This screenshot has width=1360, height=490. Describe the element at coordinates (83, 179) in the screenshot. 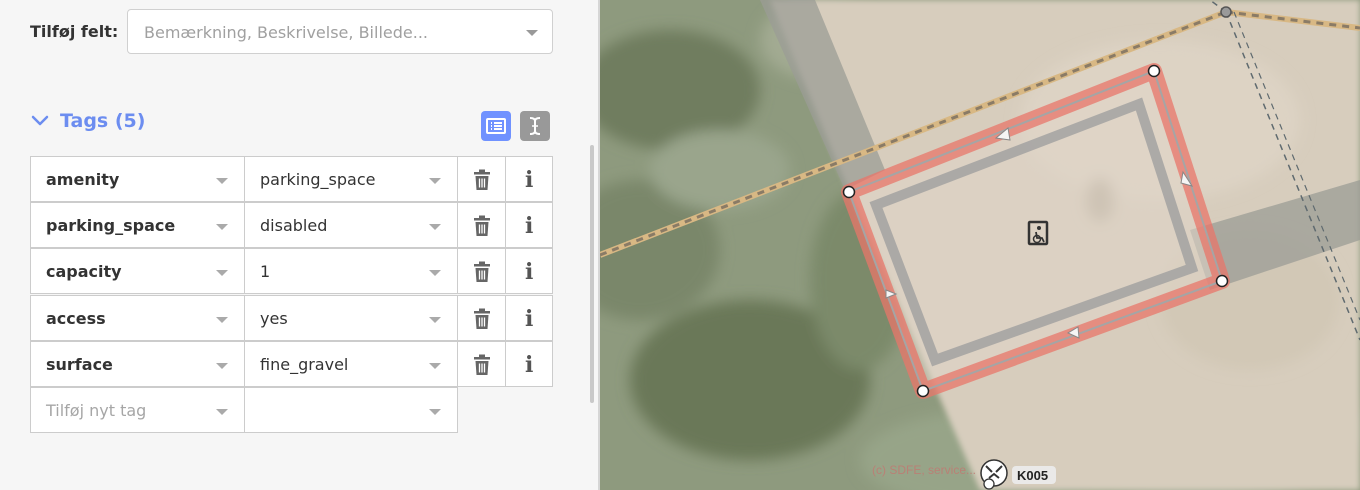

I see `tag-key-text: amenity` at that location.